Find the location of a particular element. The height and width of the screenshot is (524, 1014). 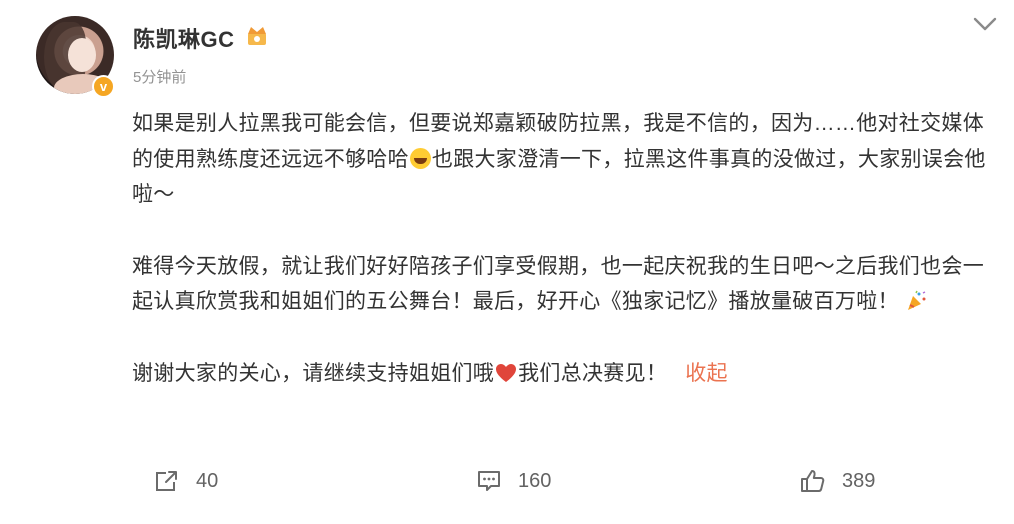

crown-icon is located at coordinates (257, 36).